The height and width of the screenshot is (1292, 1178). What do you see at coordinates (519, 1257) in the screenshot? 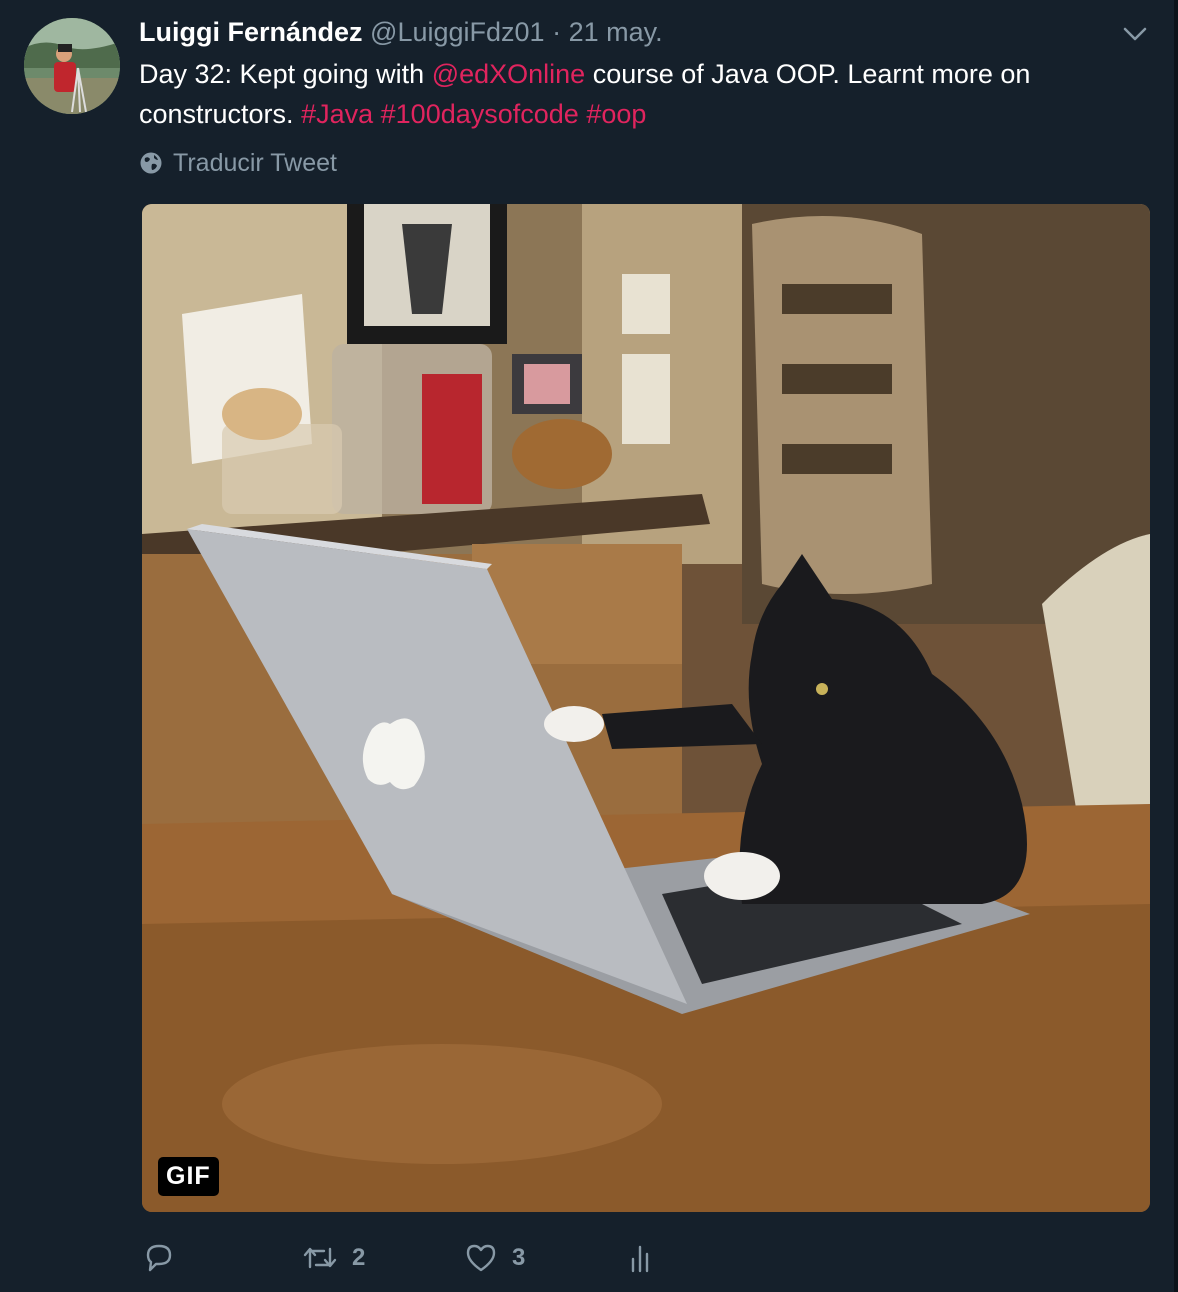
I see `like-count: 3` at bounding box center [519, 1257].